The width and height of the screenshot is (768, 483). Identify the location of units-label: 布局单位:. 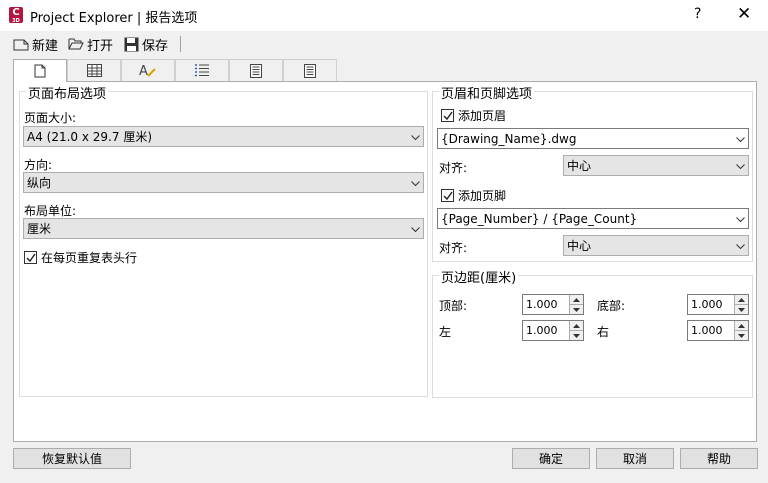
(50, 211).